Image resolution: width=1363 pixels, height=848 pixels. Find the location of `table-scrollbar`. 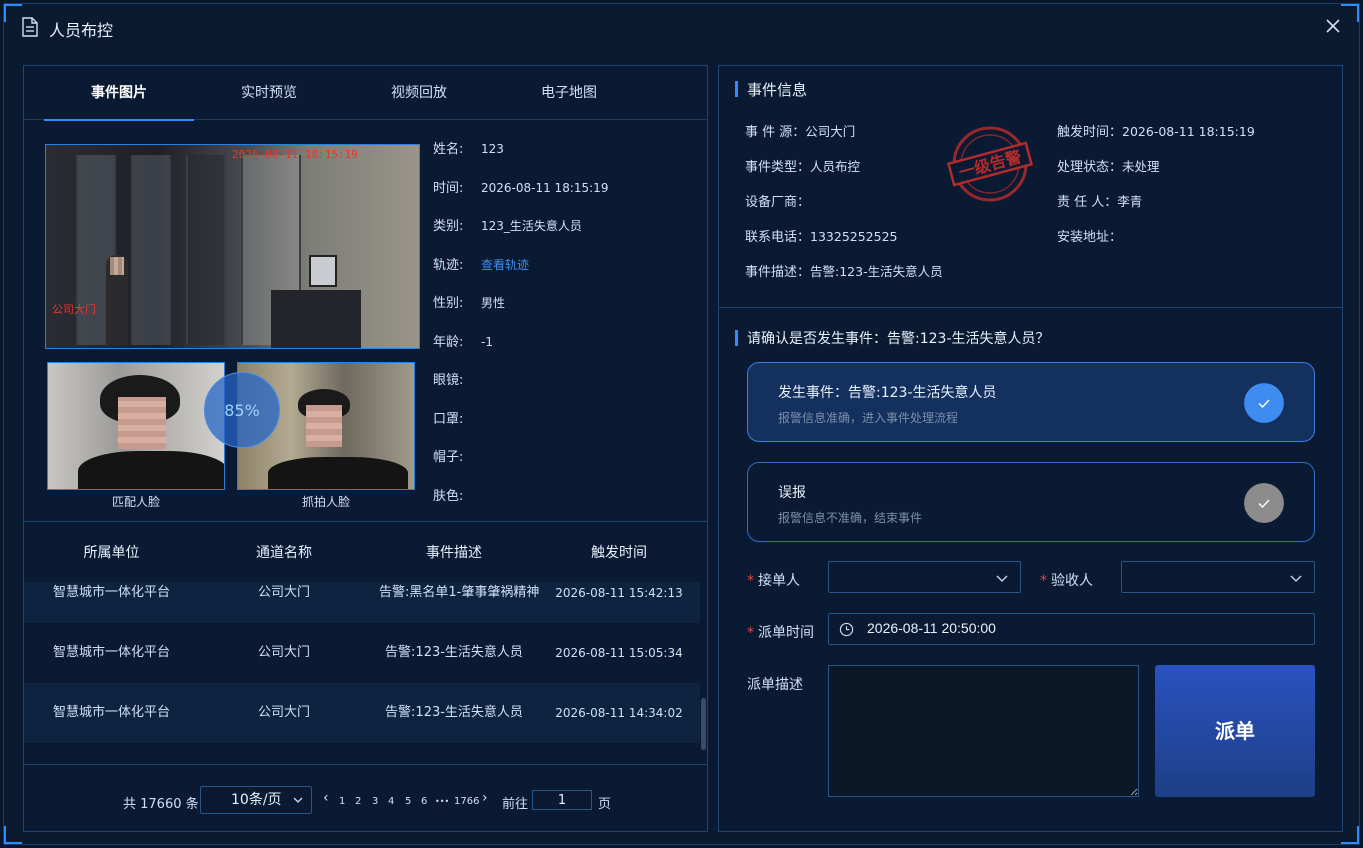

table-scrollbar is located at coordinates (703, 724).